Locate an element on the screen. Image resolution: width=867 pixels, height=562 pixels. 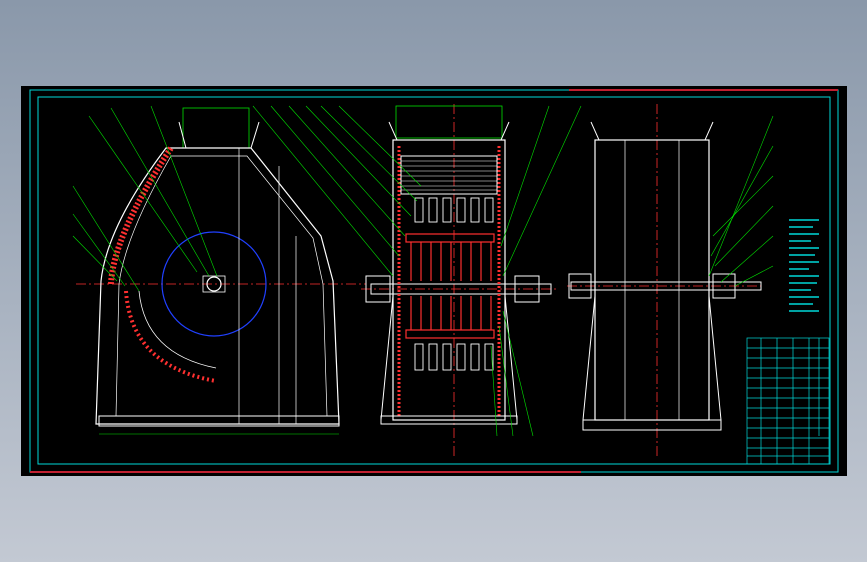
end-leaders is located at coordinates (741, 201).